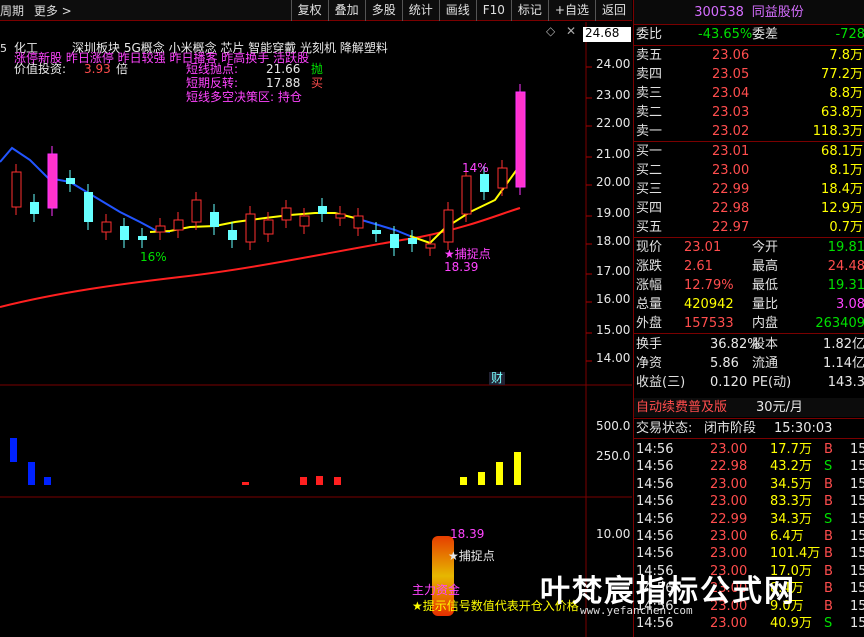 The width and height of the screenshot is (864, 637). I want to click on stat-value: 3.08, so click(850, 304).